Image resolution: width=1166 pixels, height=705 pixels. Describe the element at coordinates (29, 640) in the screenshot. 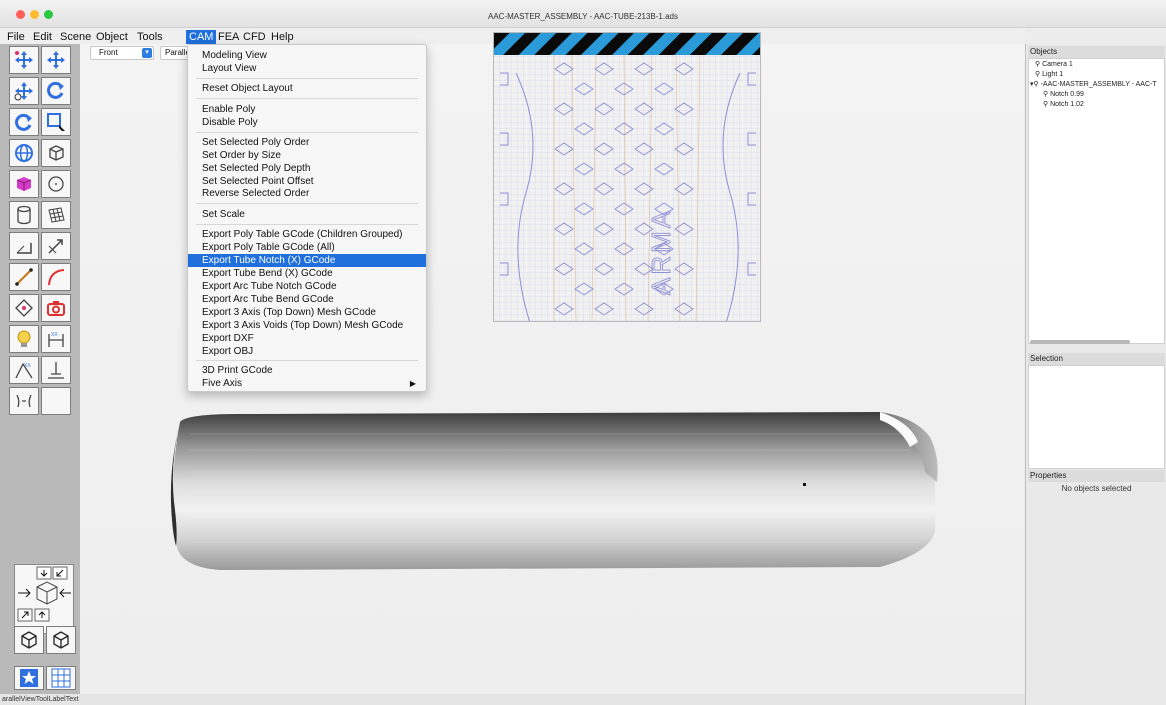

I see `wireframe-cube-icon` at that location.